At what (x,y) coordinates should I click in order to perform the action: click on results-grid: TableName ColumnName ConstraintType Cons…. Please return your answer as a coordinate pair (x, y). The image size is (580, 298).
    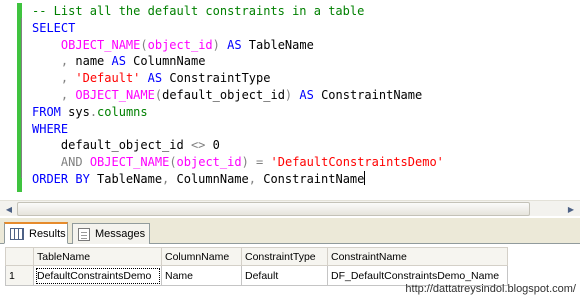
    Looking at the image, I should click on (256, 266).